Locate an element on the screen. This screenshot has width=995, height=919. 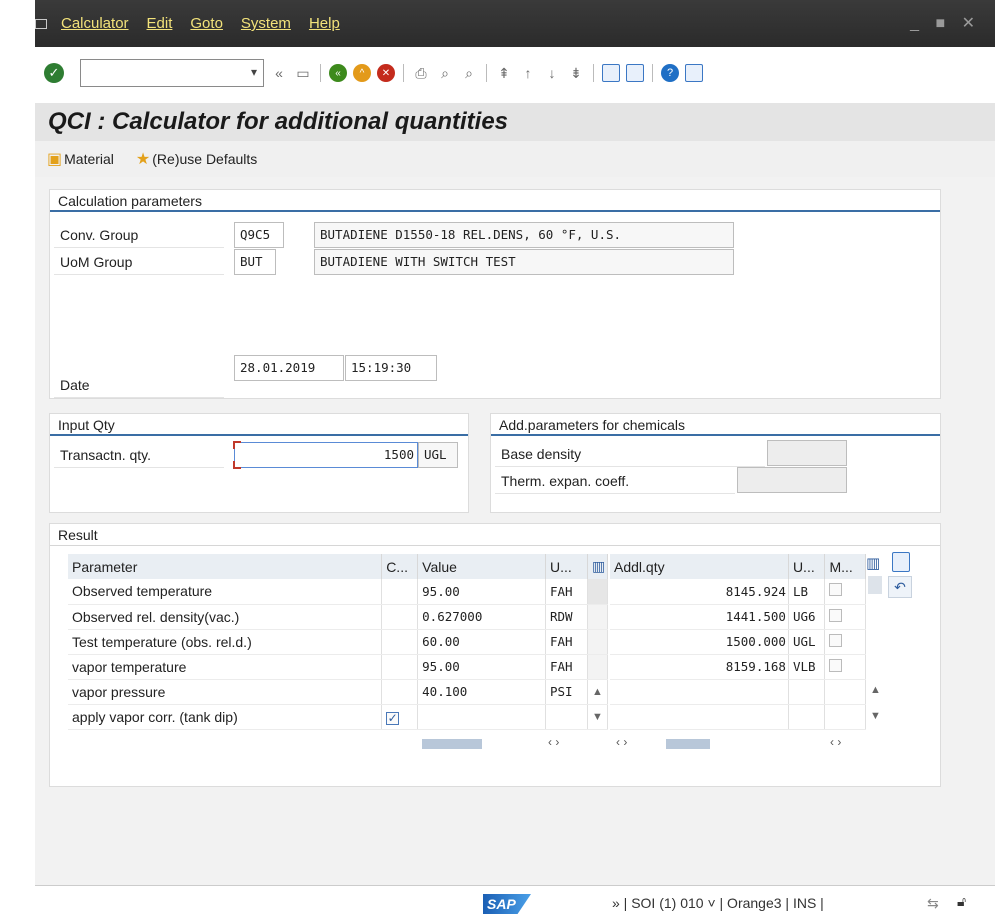
base-density-field is located at coordinates (807, 453).